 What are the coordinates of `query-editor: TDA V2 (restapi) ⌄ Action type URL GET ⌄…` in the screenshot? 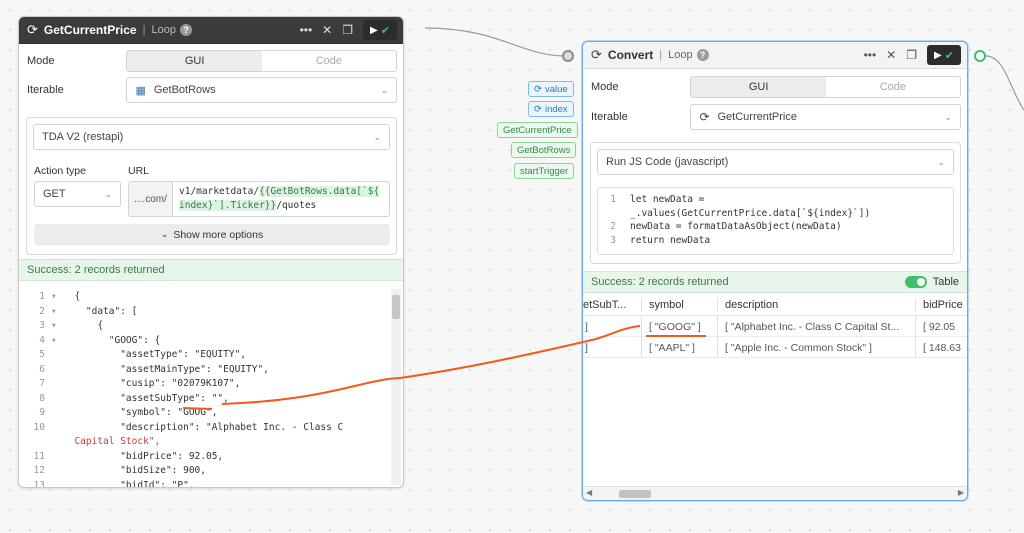 It's located at (211, 186).